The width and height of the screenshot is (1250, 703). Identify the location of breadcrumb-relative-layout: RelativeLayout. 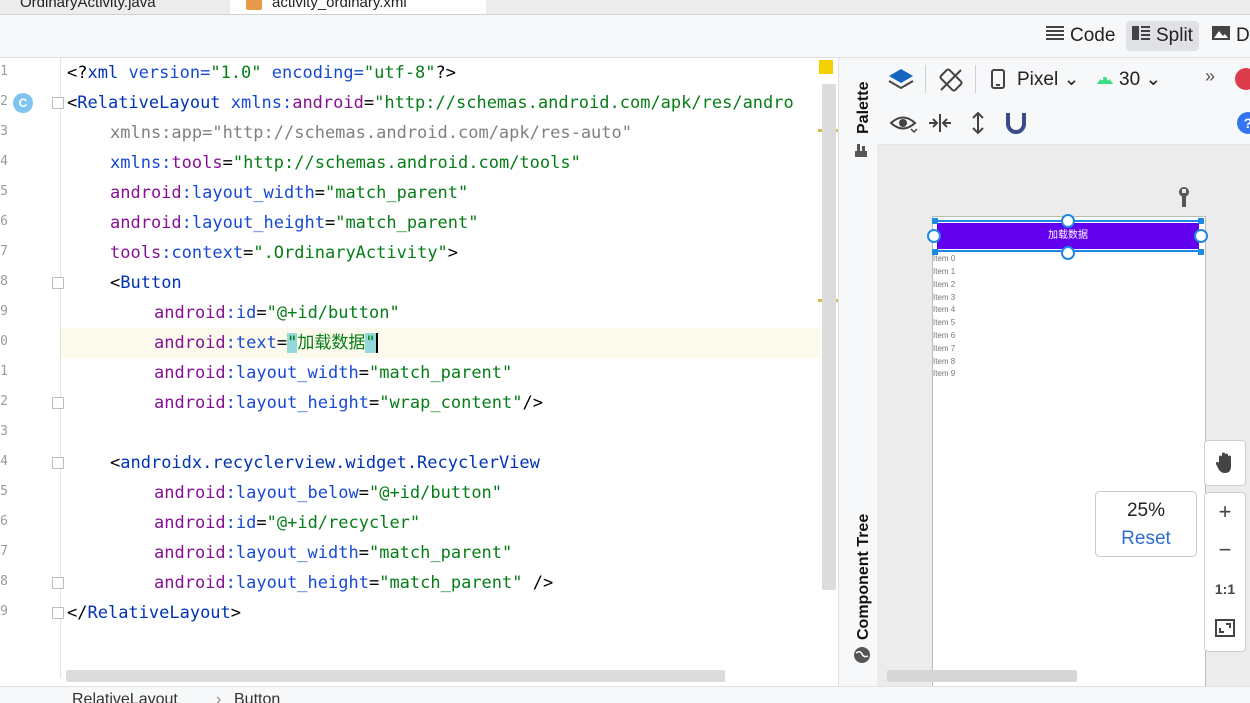
(125, 697).